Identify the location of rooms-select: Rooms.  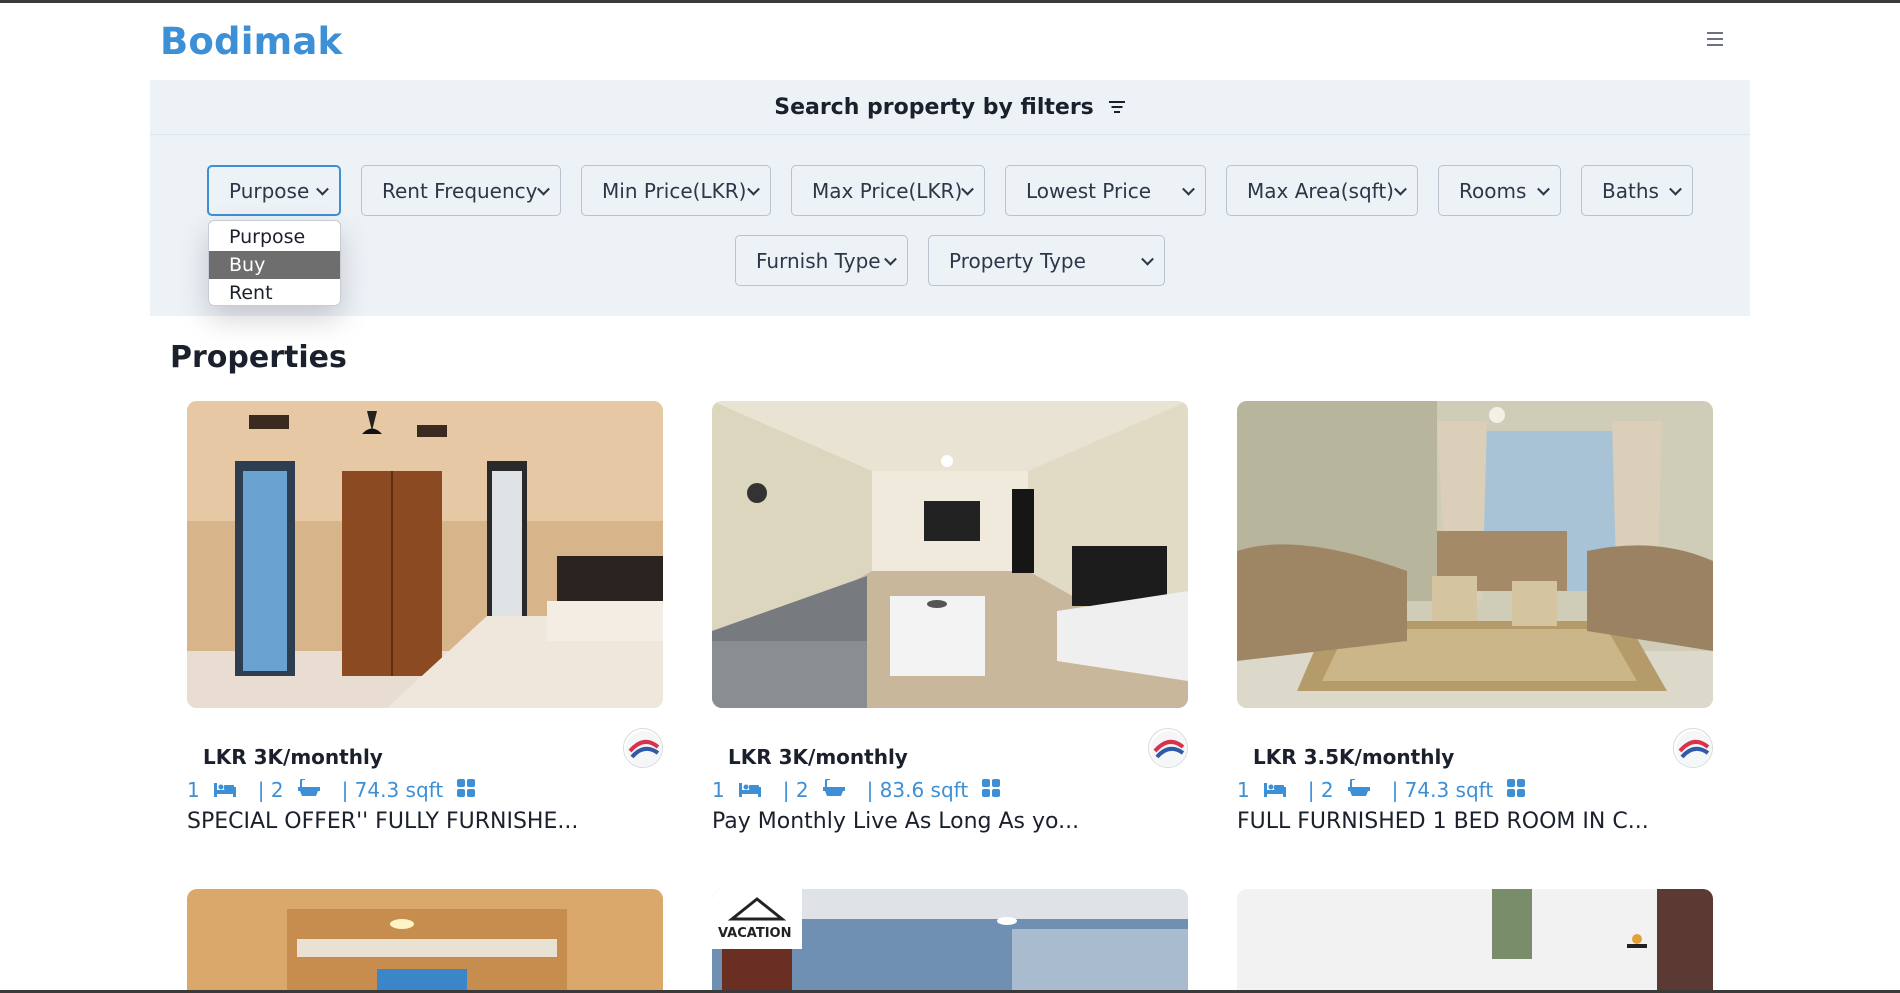
(1499, 190).